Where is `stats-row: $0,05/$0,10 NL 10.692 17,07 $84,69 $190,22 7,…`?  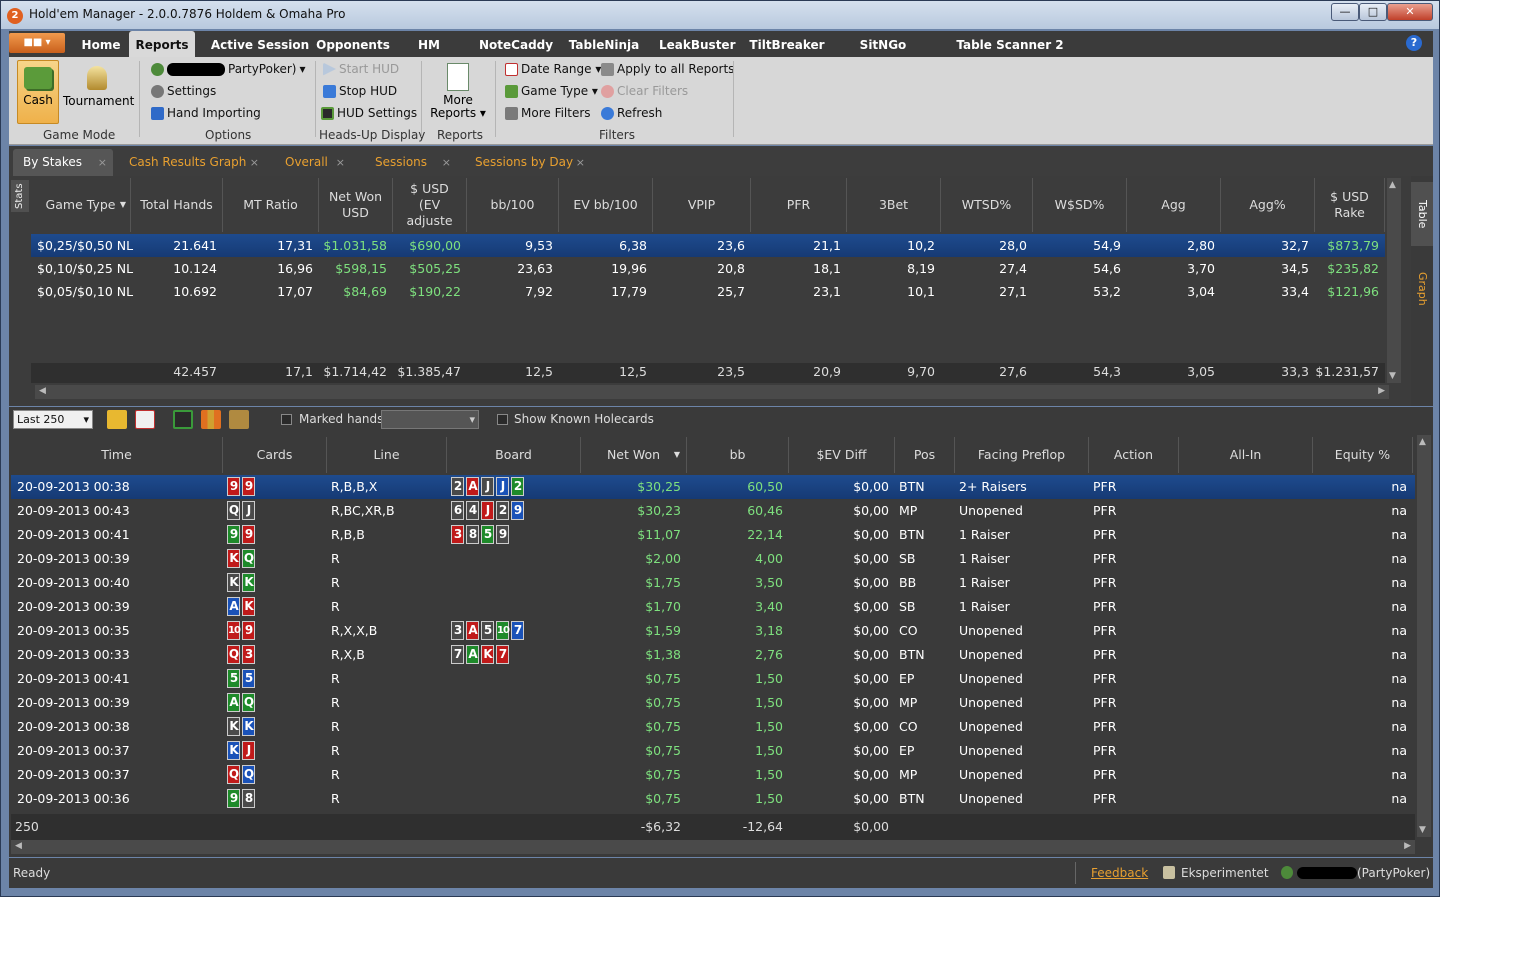 stats-row: $0,05/$0,10 NL 10.692 17,07 $84,69 $190,22 7,… is located at coordinates (708, 291).